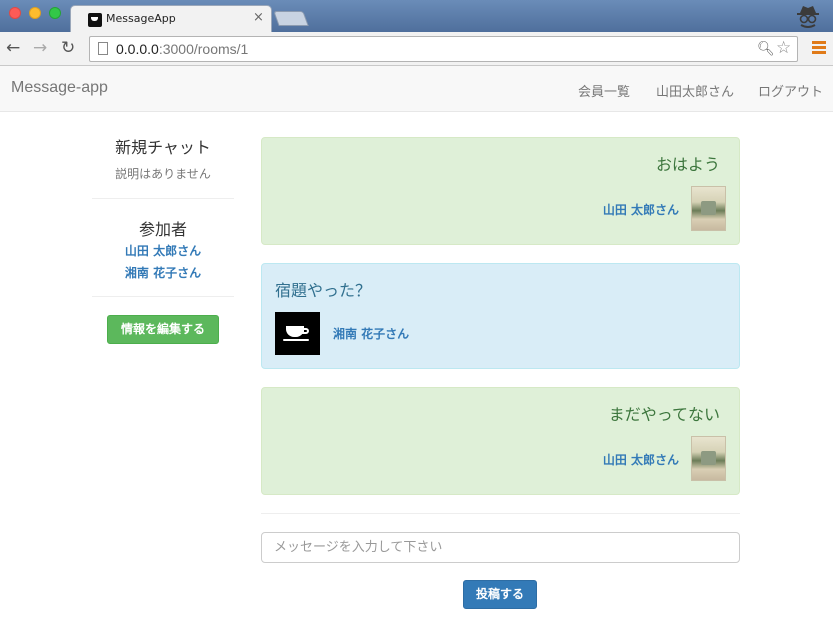 Image resolution: width=833 pixels, height=642 pixels. Describe the element at coordinates (258, 17) in the screenshot. I see `tab-close-icon: ×` at that location.